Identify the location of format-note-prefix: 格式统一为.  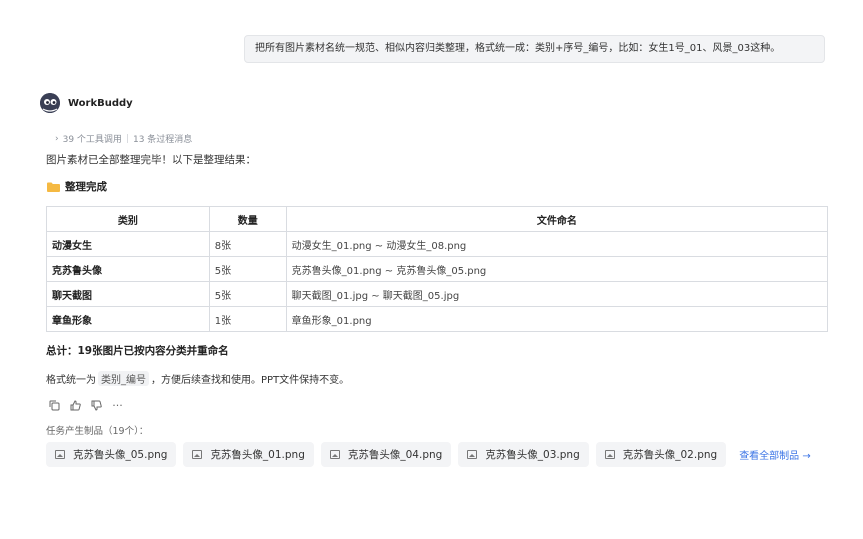
(71, 380).